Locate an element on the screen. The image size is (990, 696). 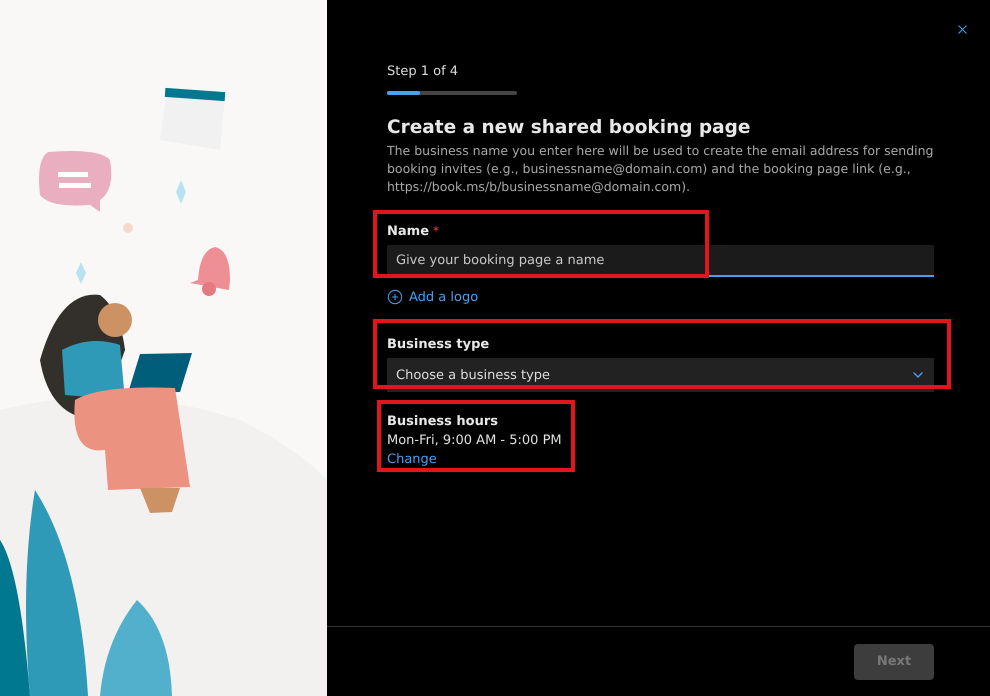
business-hours-value: Mon-Fri, 9:00 AM - 5:00 PM is located at coordinates (475, 440).